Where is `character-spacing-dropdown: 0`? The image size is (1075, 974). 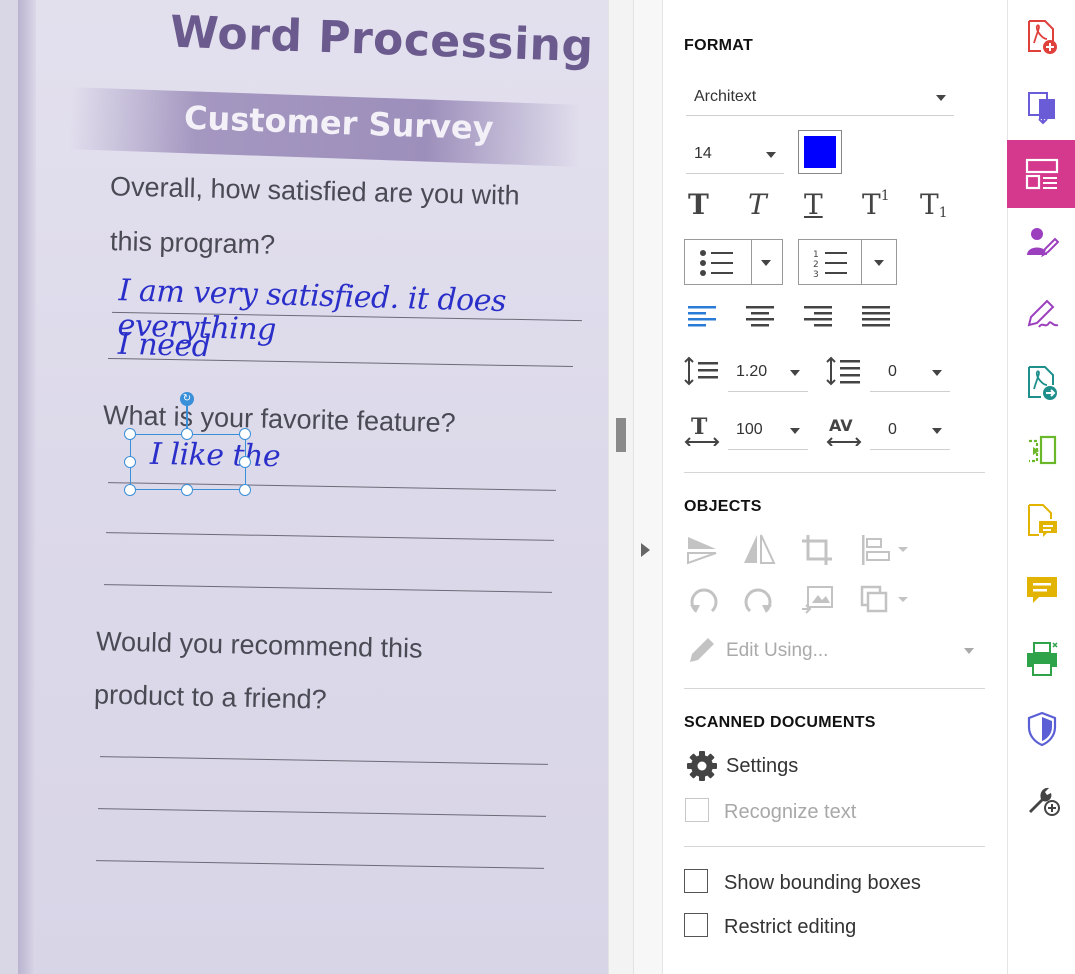 character-spacing-dropdown: 0 is located at coordinates (910, 430).